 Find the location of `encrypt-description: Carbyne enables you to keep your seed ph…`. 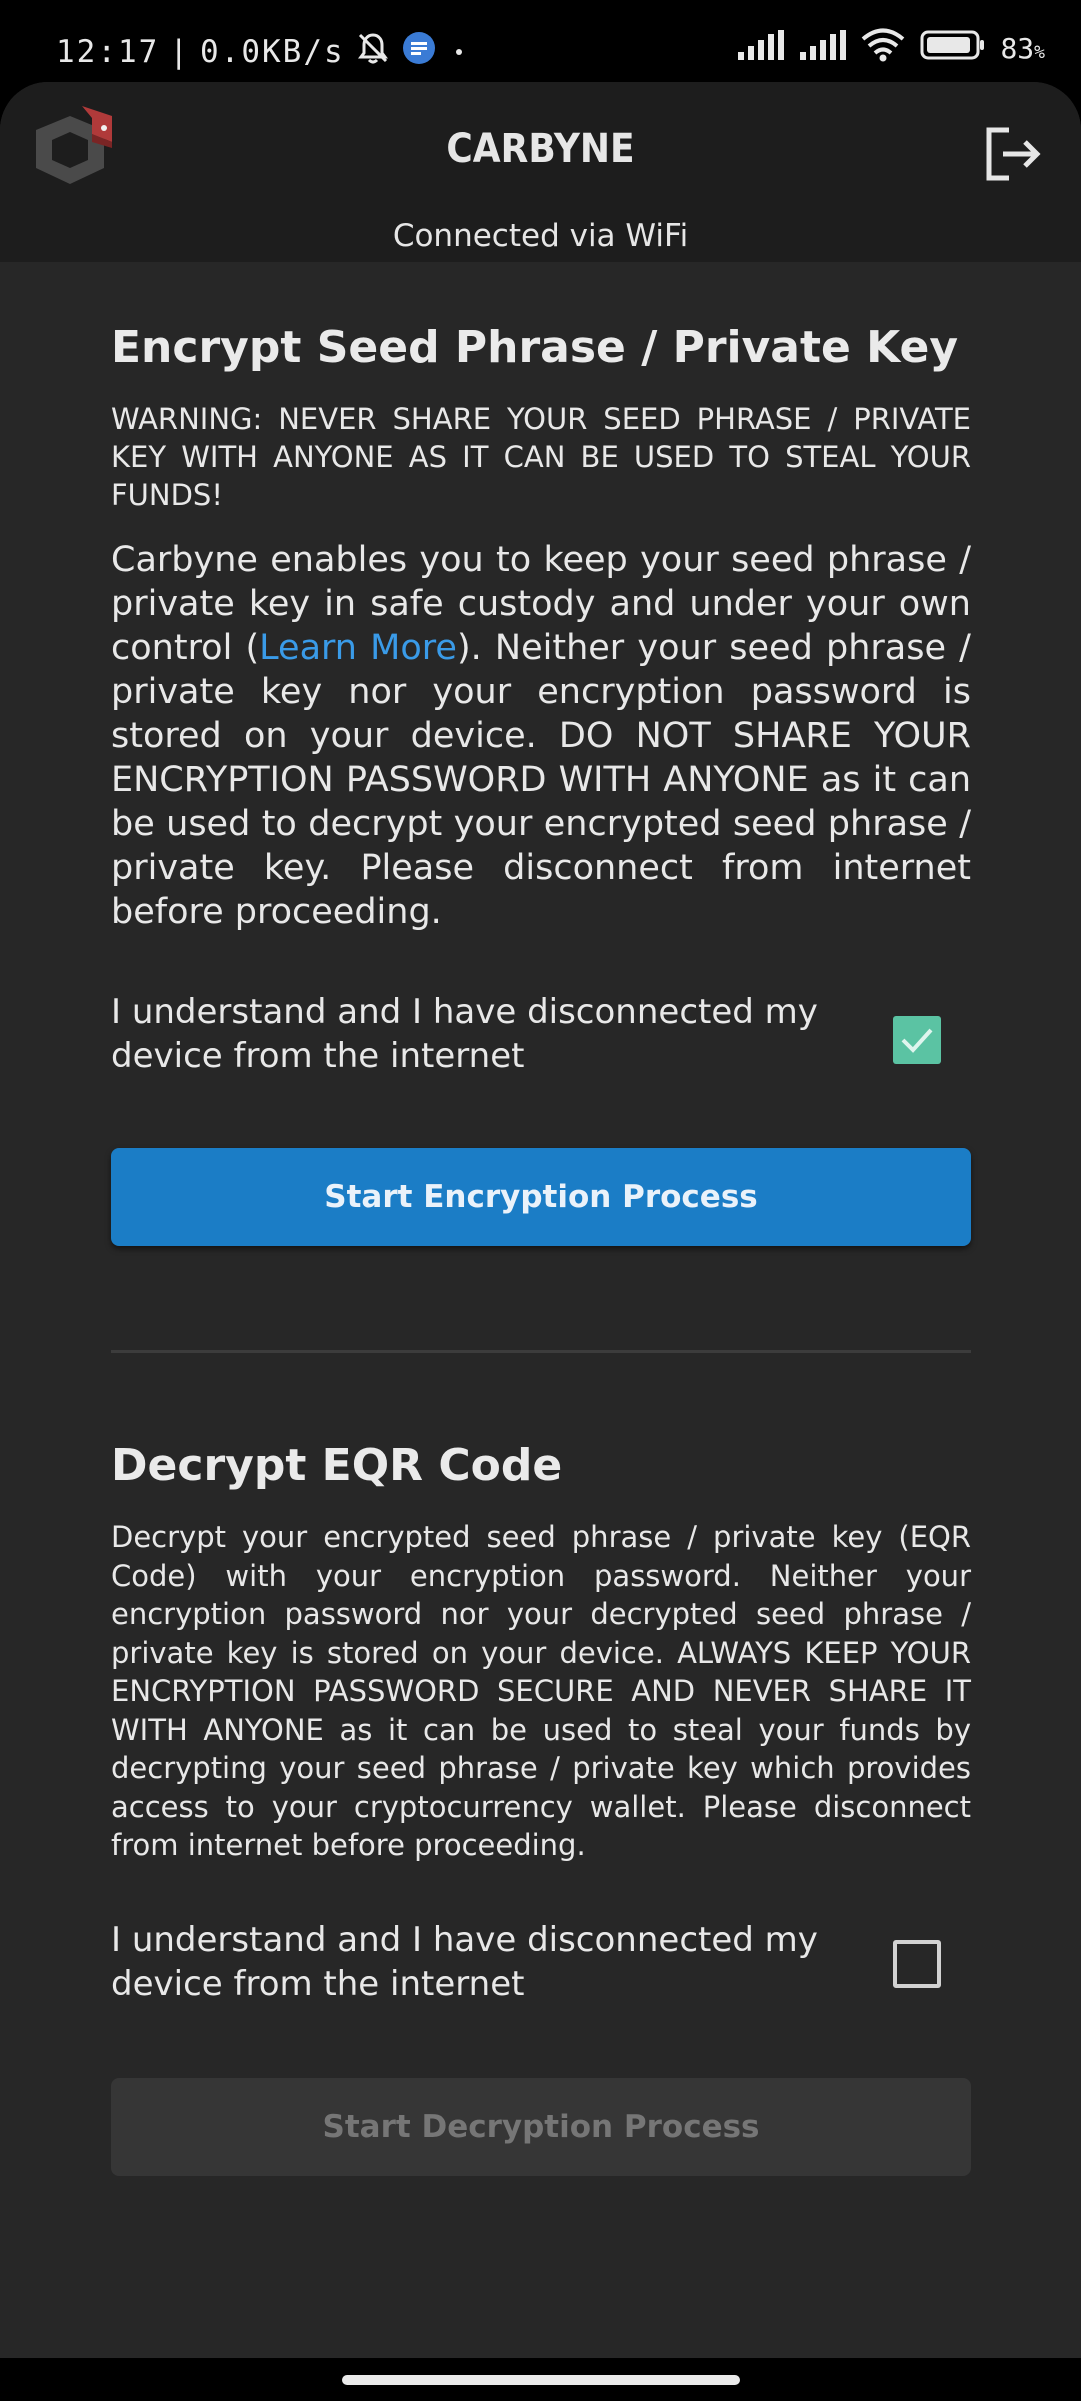

encrypt-description: Carbyne enables you to keep your seed ph… is located at coordinates (541, 736).